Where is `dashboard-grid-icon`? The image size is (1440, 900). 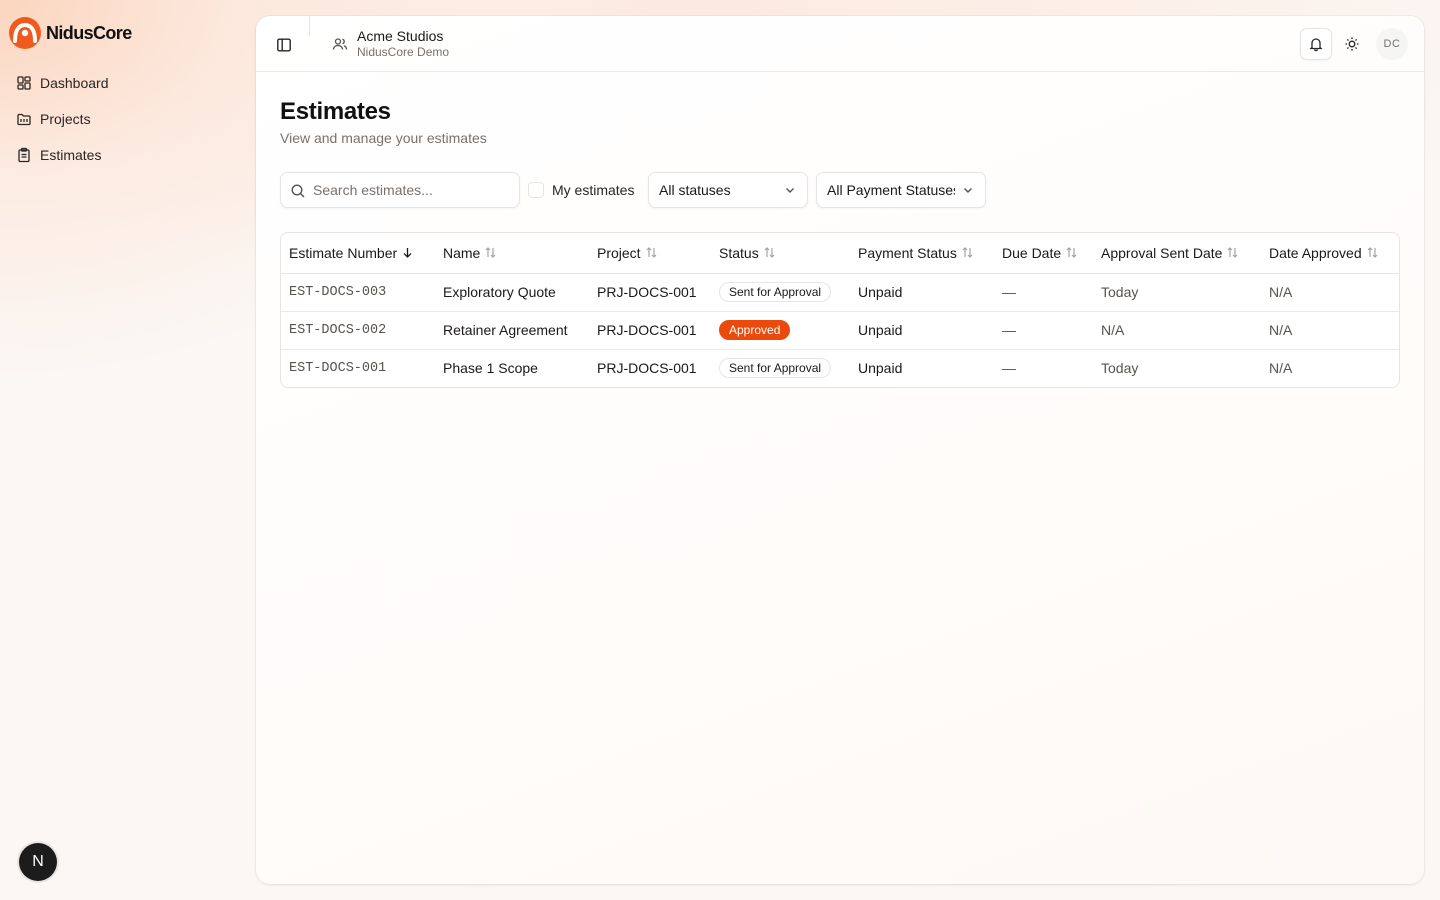 dashboard-grid-icon is located at coordinates (24, 83).